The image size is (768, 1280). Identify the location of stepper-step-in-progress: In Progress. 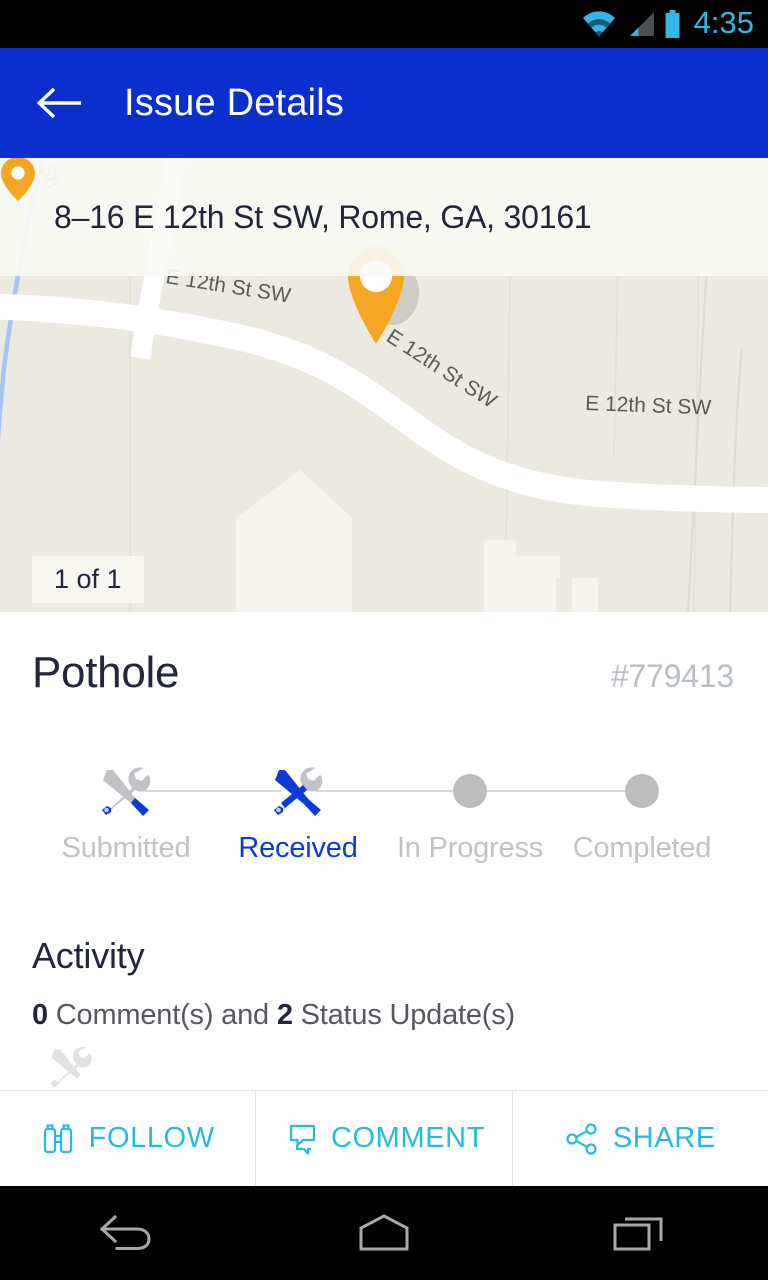
(470, 813).